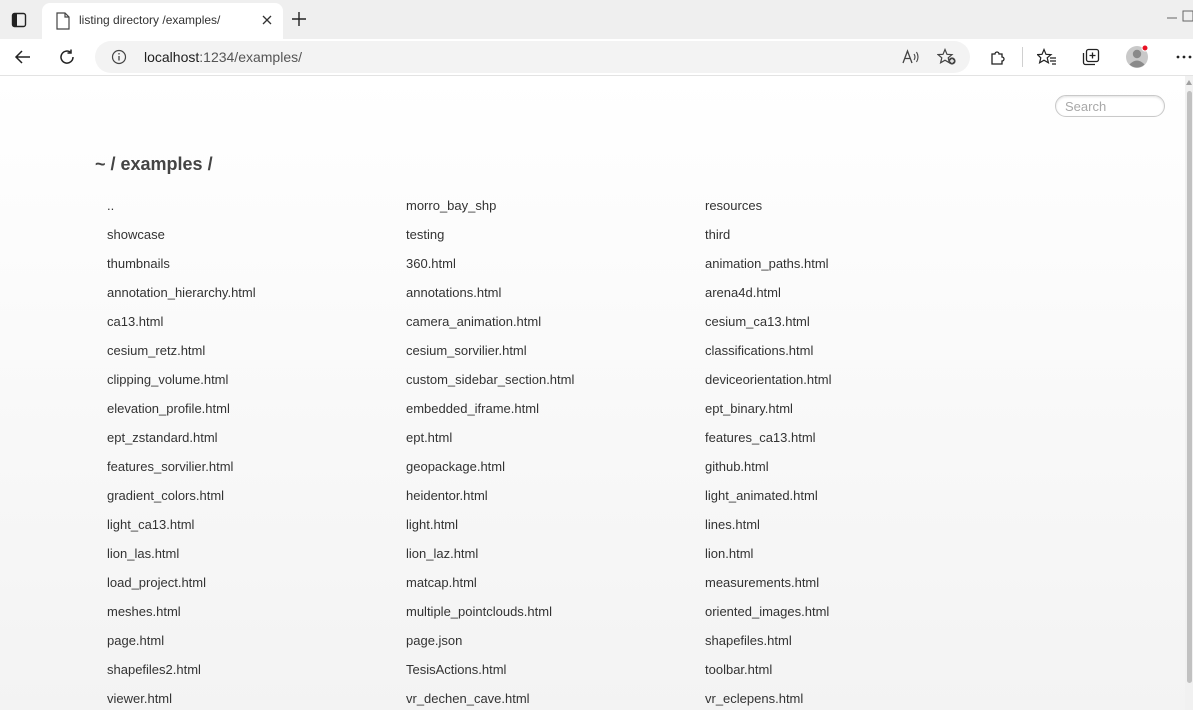 This screenshot has height=710, width=1193. I want to click on read-aloud-icon, so click(911, 57).